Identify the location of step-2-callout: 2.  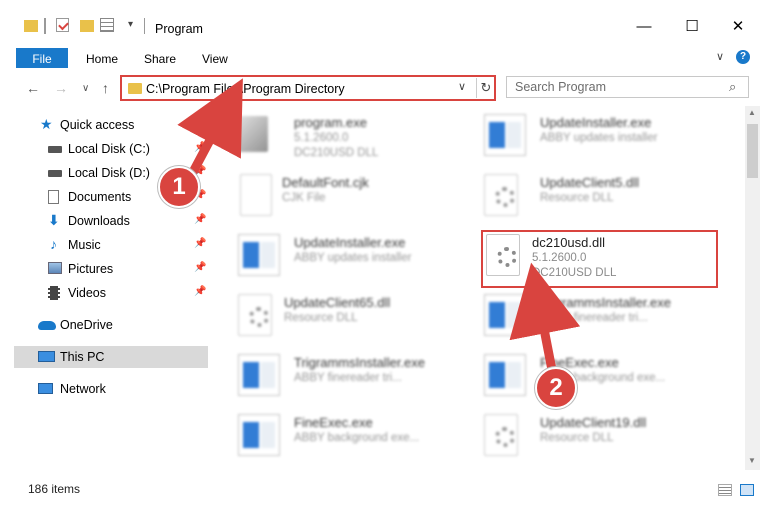
(556, 388).